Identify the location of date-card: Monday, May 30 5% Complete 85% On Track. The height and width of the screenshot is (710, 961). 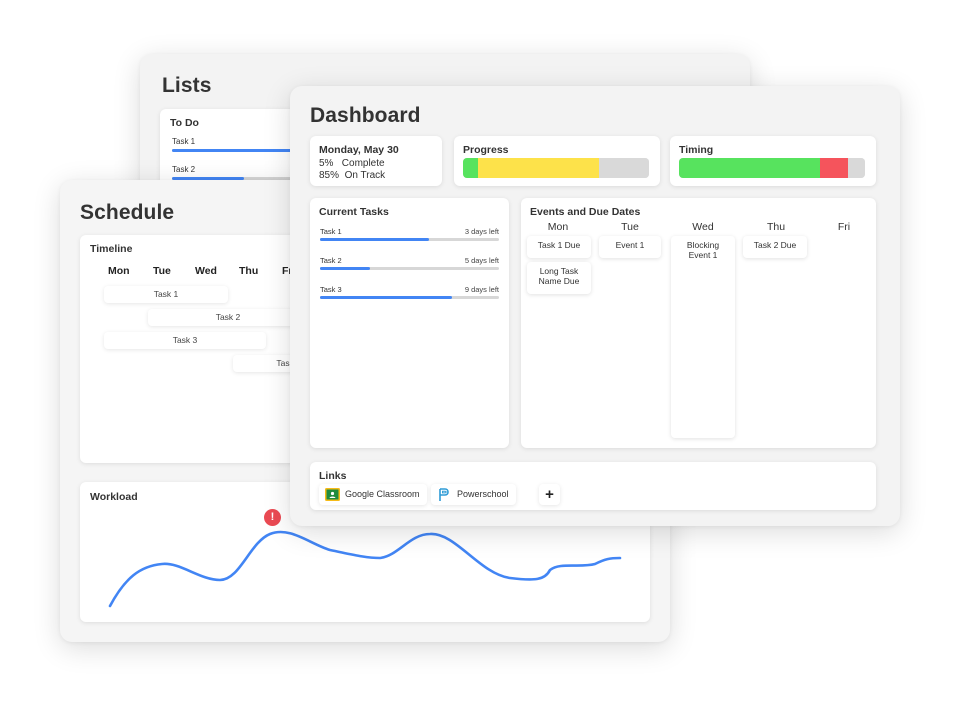
(376, 161).